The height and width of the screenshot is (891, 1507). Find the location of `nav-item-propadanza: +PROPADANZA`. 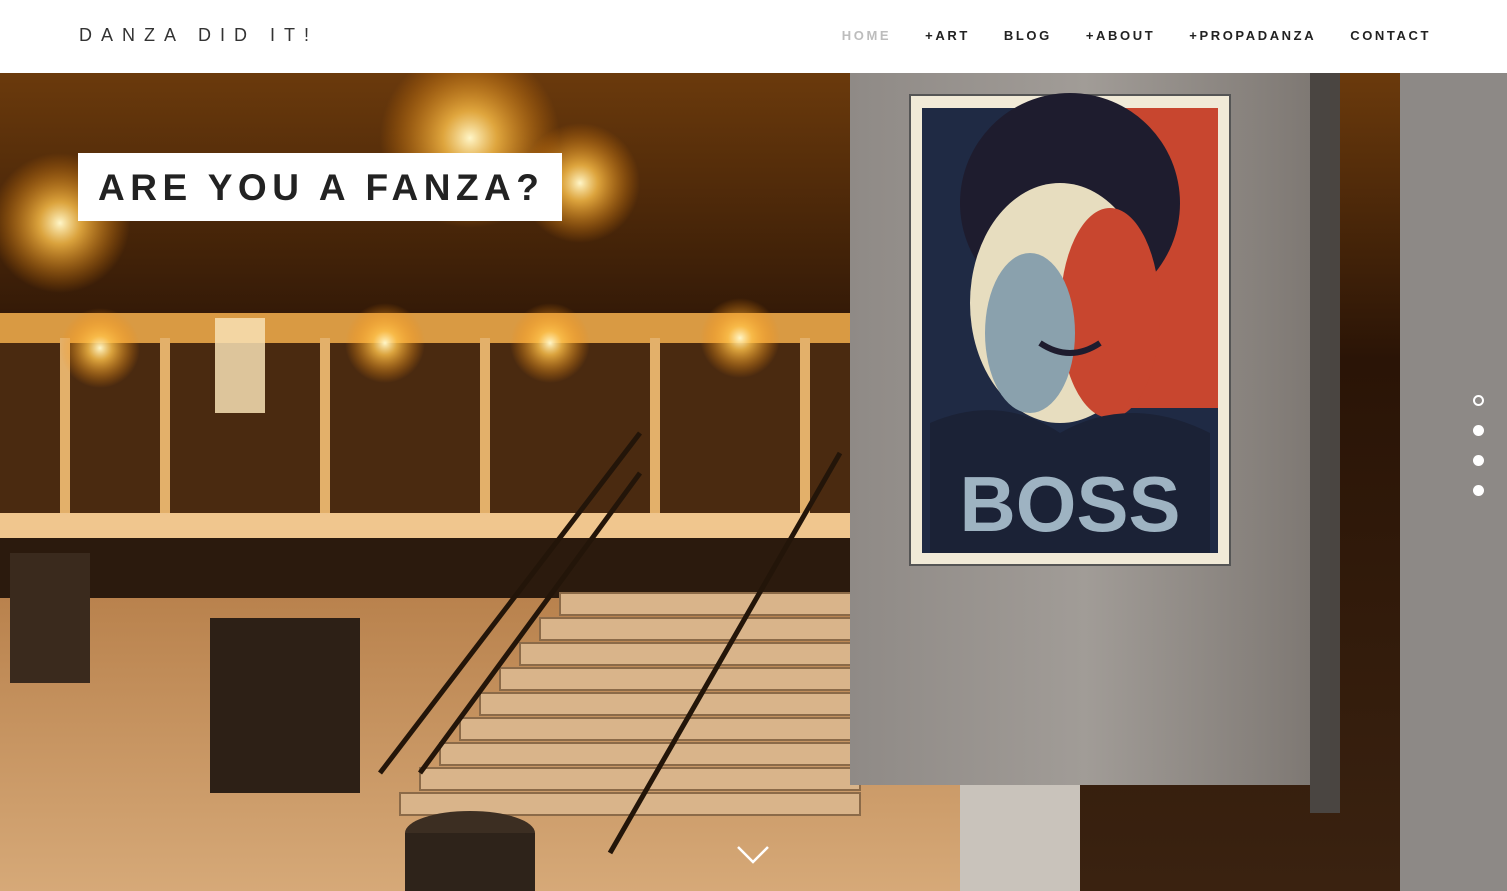

nav-item-propadanza: +PROPADANZA is located at coordinates (1252, 35).